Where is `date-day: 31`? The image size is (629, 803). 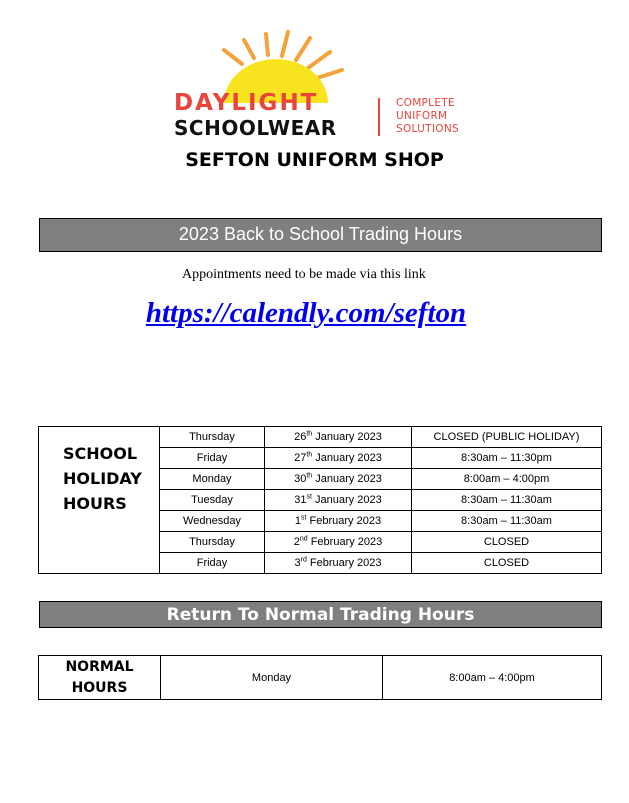 date-day: 31 is located at coordinates (300, 500).